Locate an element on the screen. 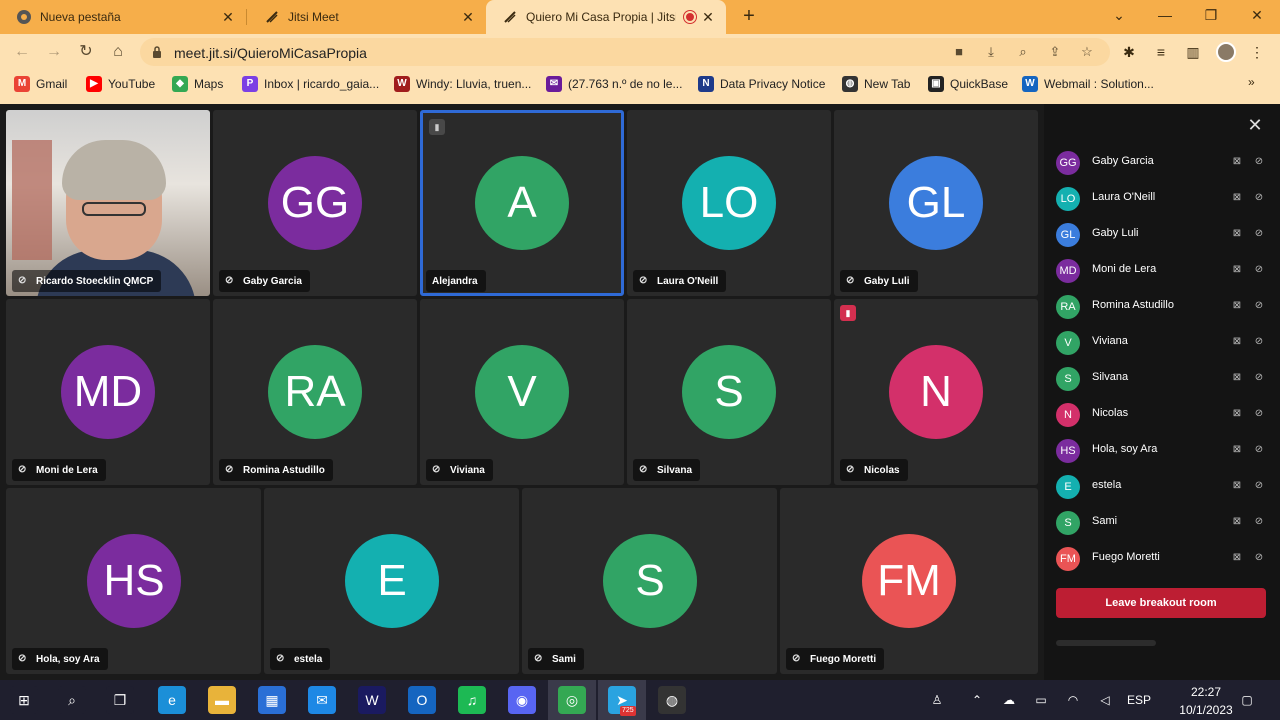 This screenshot has height=720, width=1280. webex-icon: W is located at coordinates (372, 700).